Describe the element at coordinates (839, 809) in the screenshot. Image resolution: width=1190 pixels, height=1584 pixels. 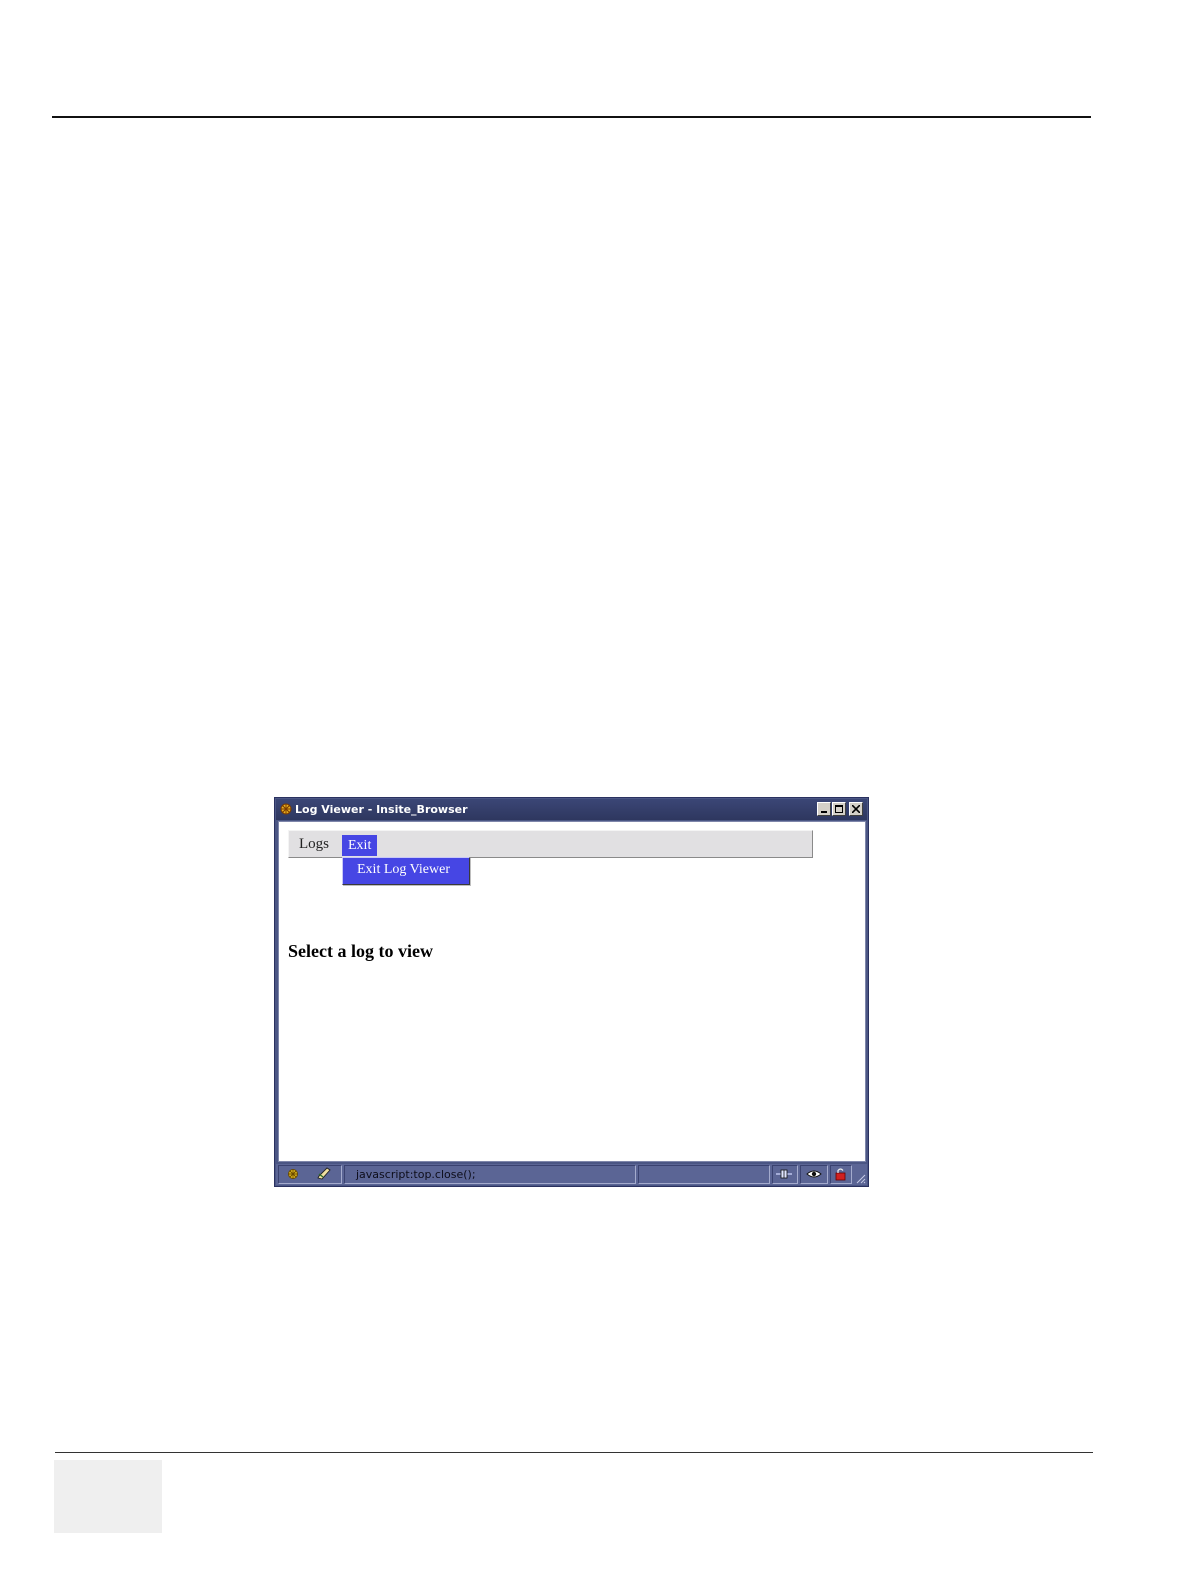
I see `maximize-button` at that location.